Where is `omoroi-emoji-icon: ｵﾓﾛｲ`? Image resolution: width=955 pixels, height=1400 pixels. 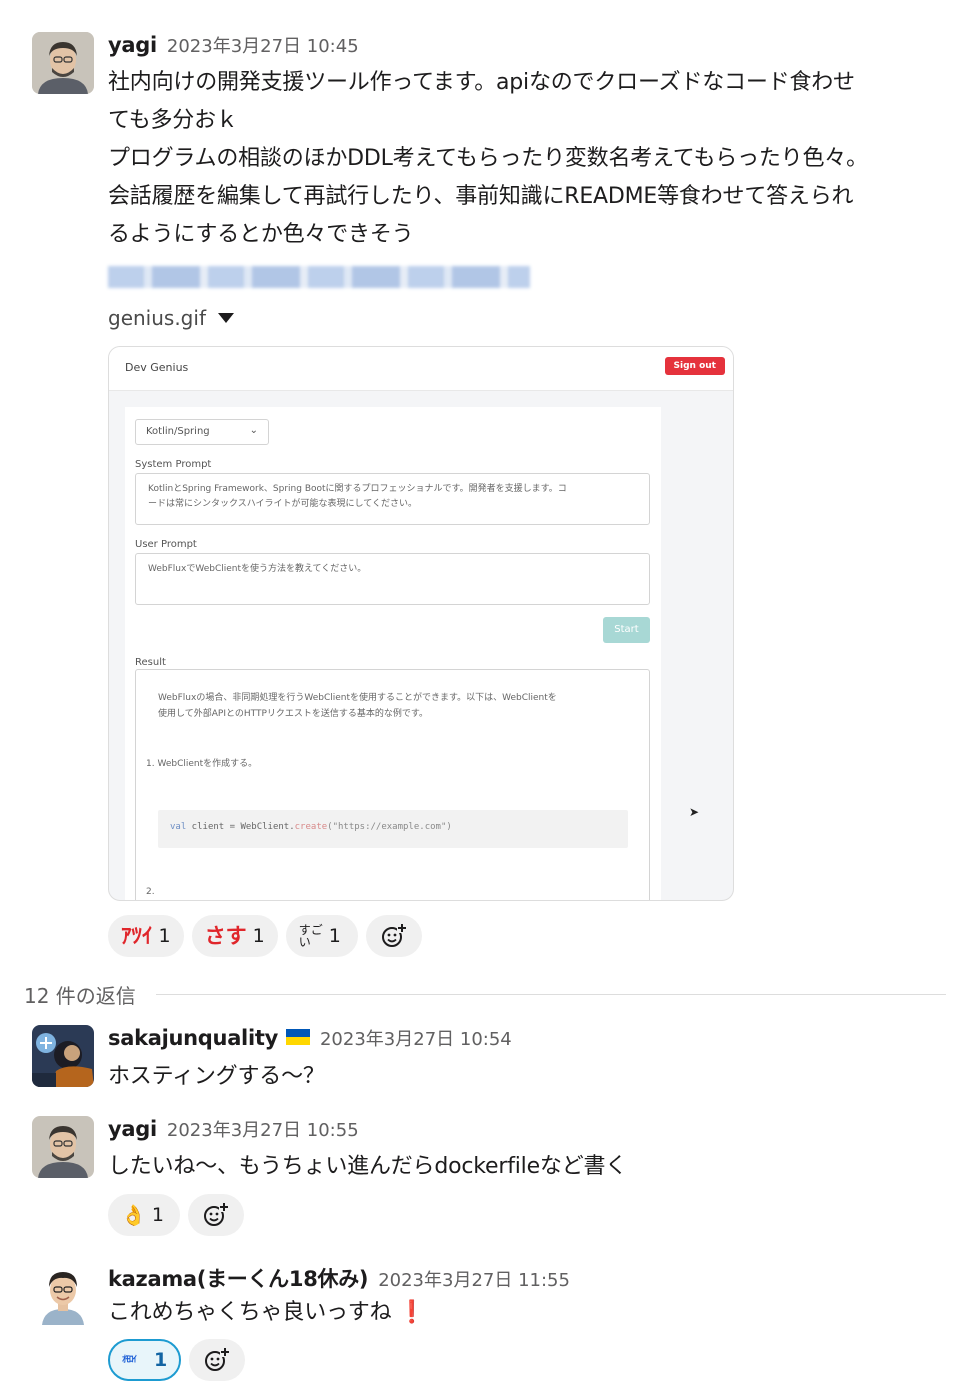
omoroi-emoji-icon: ｵﾓﾛｲ is located at coordinates (129, 1359).